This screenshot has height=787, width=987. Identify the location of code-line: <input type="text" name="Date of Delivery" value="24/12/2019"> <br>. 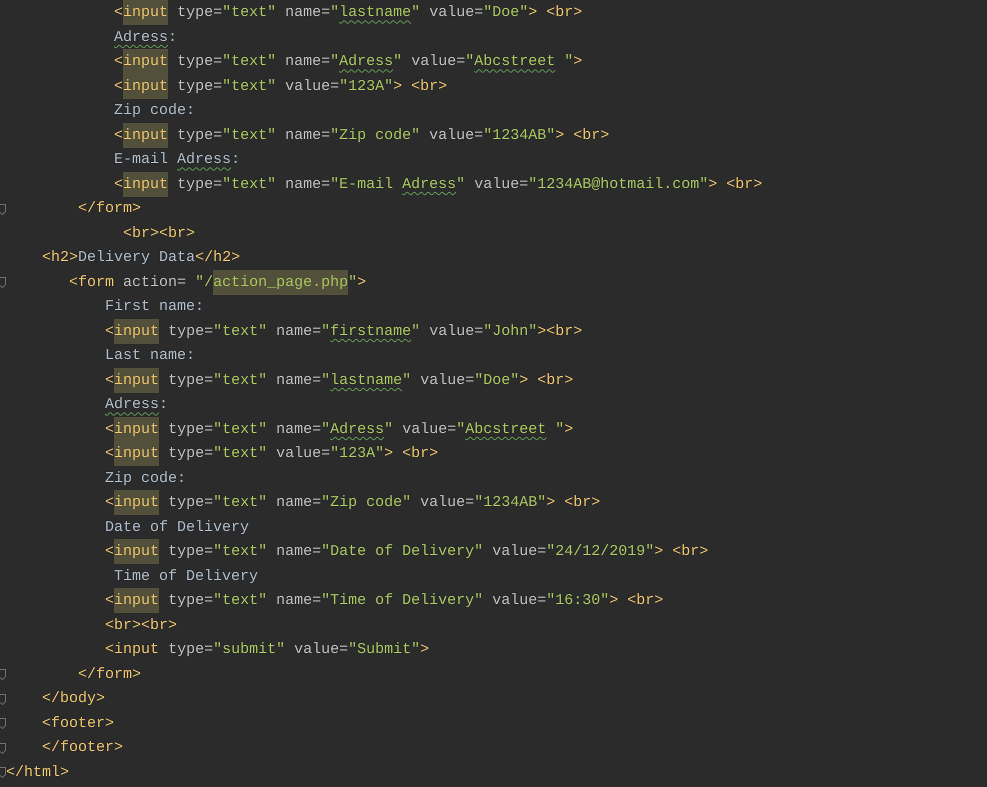
(357, 552).